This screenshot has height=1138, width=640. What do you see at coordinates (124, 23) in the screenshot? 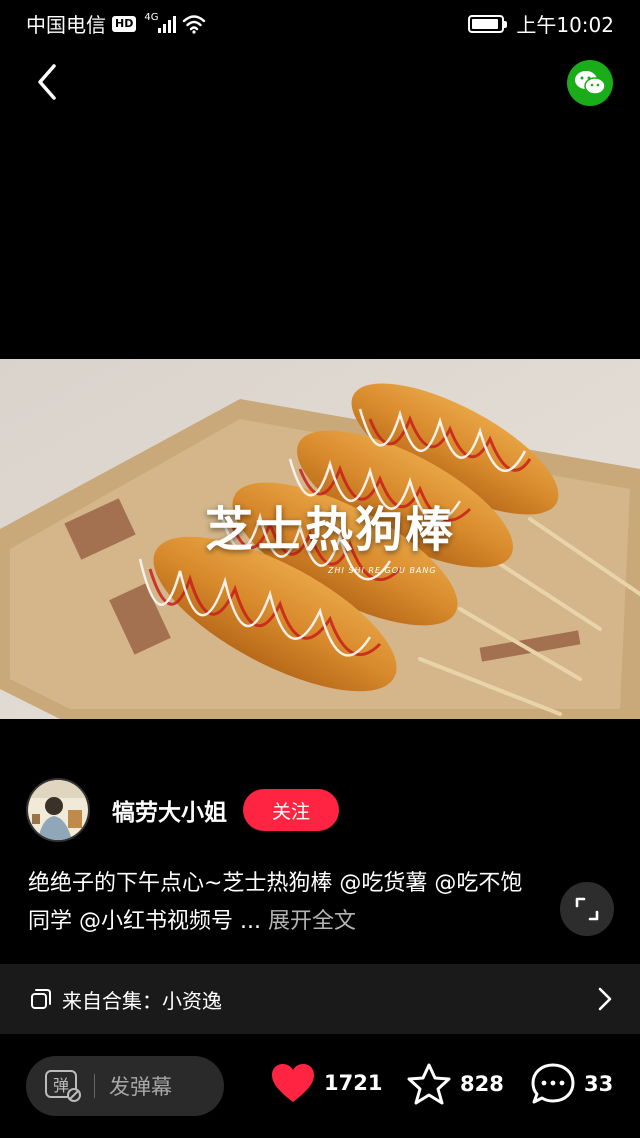
I see `hd-badge: HD` at bounding box center [124, 23].